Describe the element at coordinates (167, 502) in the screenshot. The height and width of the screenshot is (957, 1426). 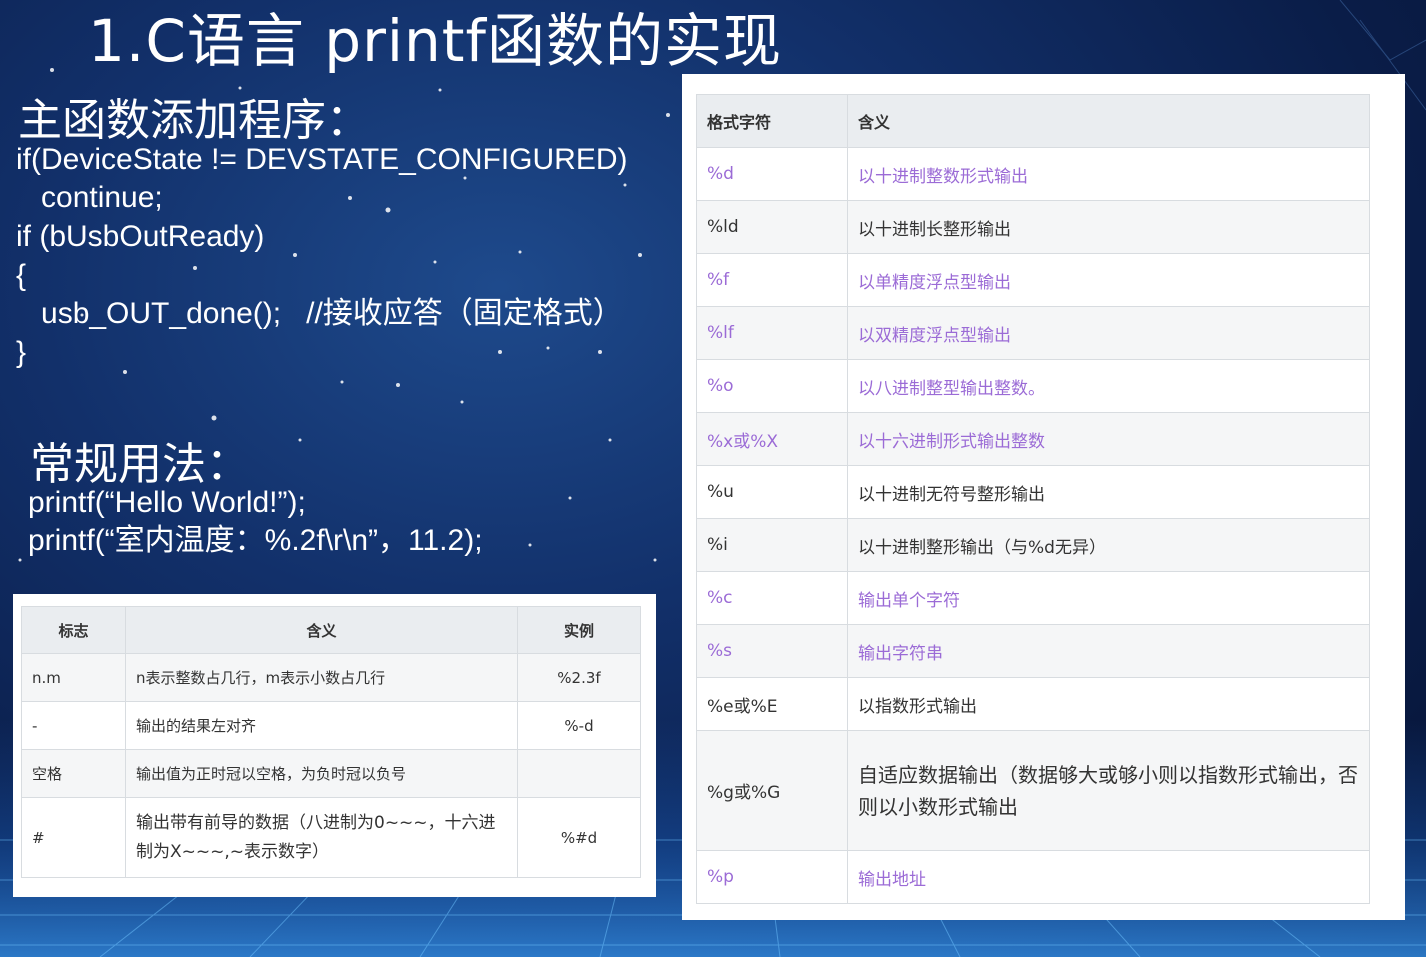
I see `usage-line: printf(“Hello World!”);` at that location.